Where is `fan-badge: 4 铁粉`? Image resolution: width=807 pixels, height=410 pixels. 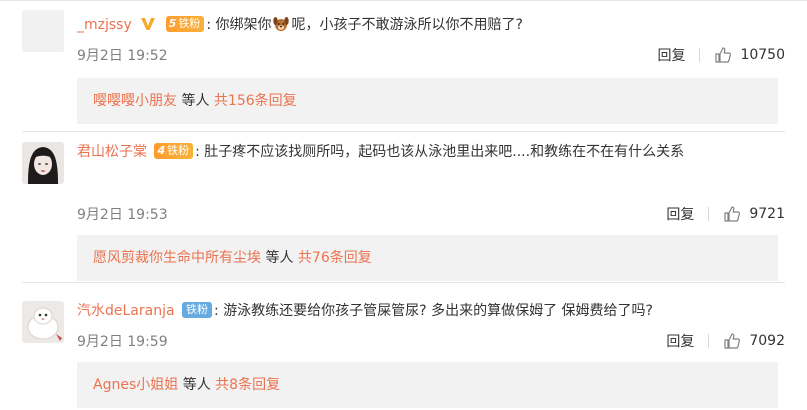
fan-badge: 4 铁粉 is located at coordinates (174, 151).